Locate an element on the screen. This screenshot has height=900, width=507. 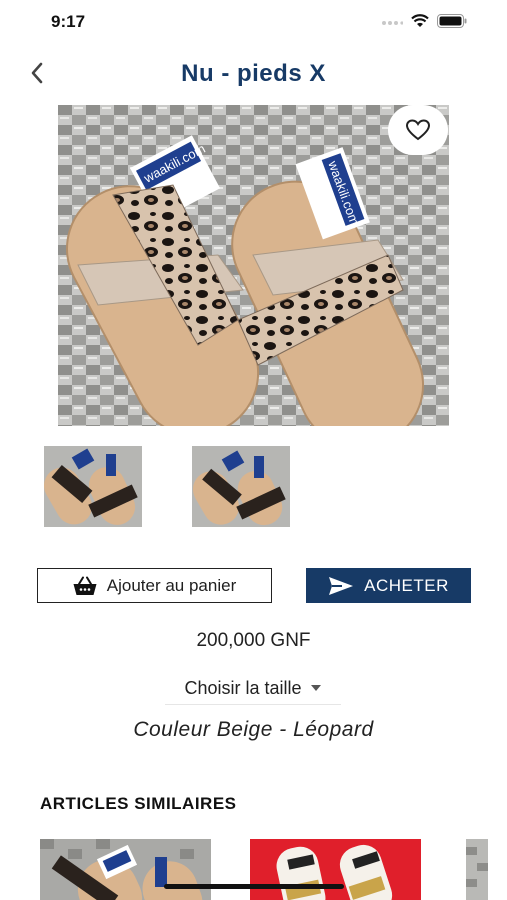
add-to-cart-button: Ajouter au panier is located at coordinates (154, 585).